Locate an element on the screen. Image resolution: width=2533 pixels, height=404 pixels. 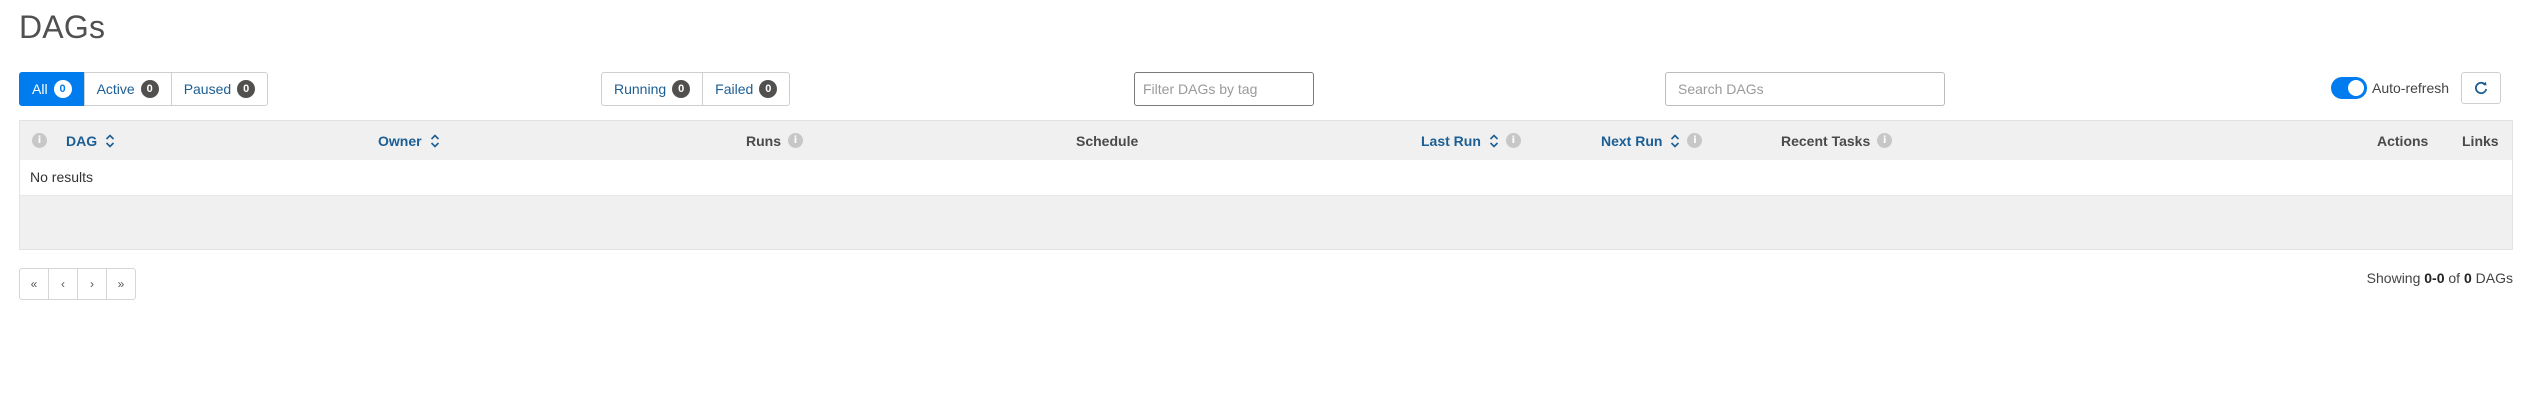
filter-paused-count-badge: 0 is located at coordinates (246, 89).